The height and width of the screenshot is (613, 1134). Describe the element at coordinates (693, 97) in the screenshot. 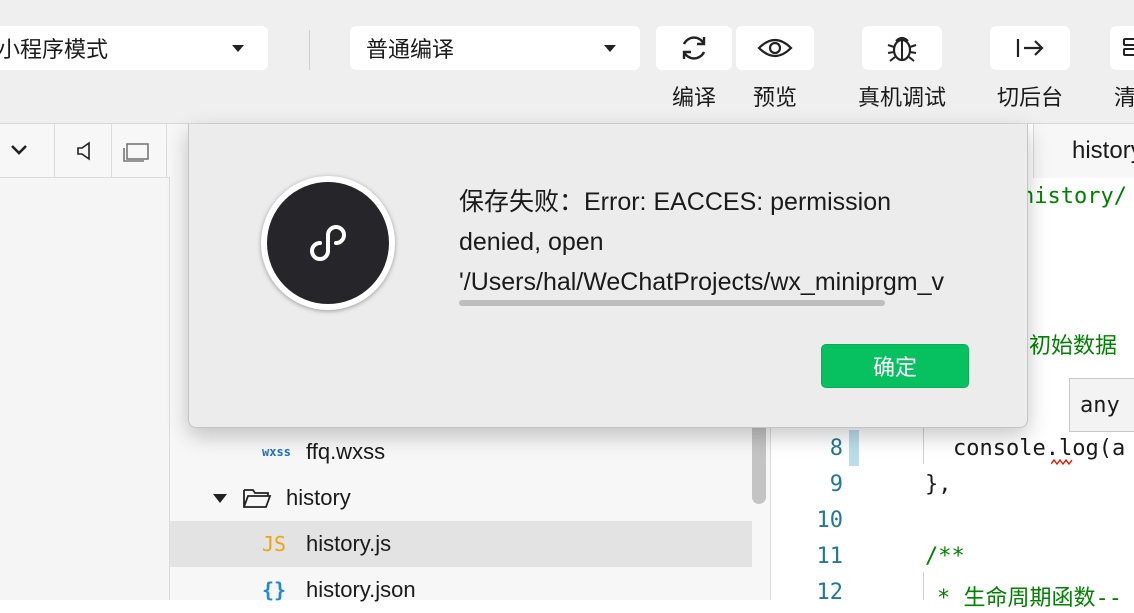

I see `compile-button-label: 编译` at that location.